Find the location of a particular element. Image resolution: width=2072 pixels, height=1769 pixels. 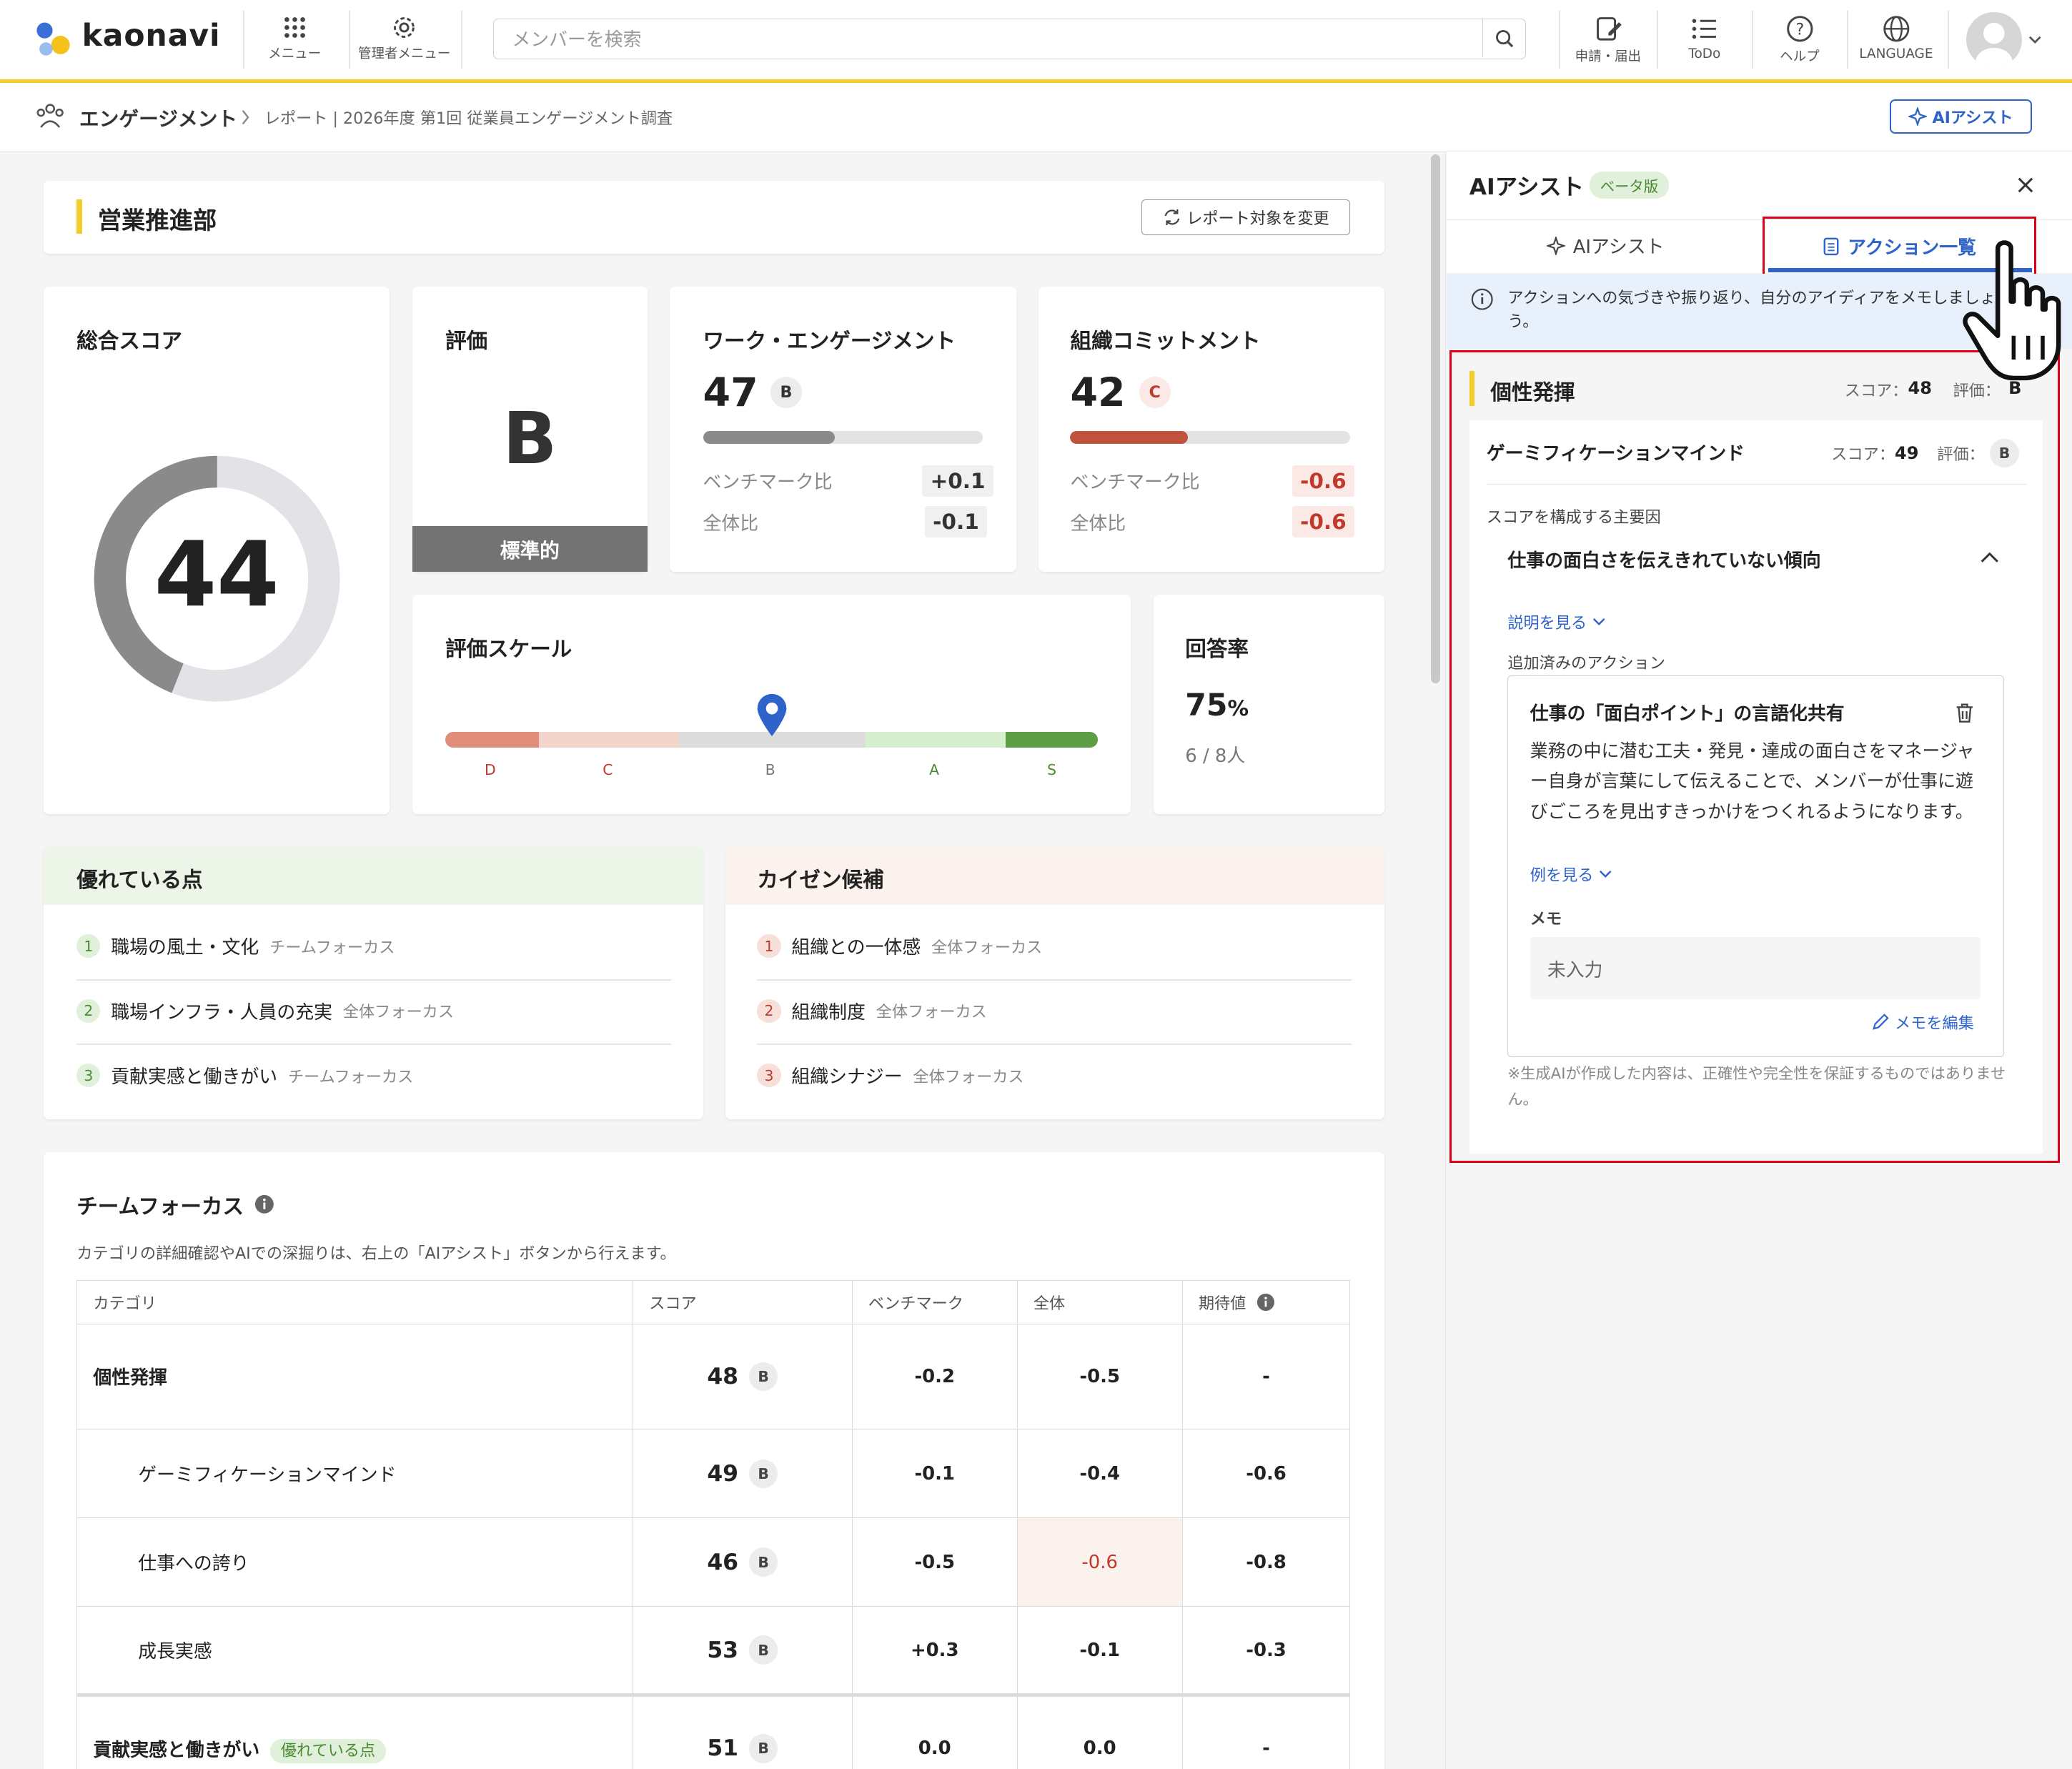

category-cell: 成長実感 is located at coordinates (355, 1651).